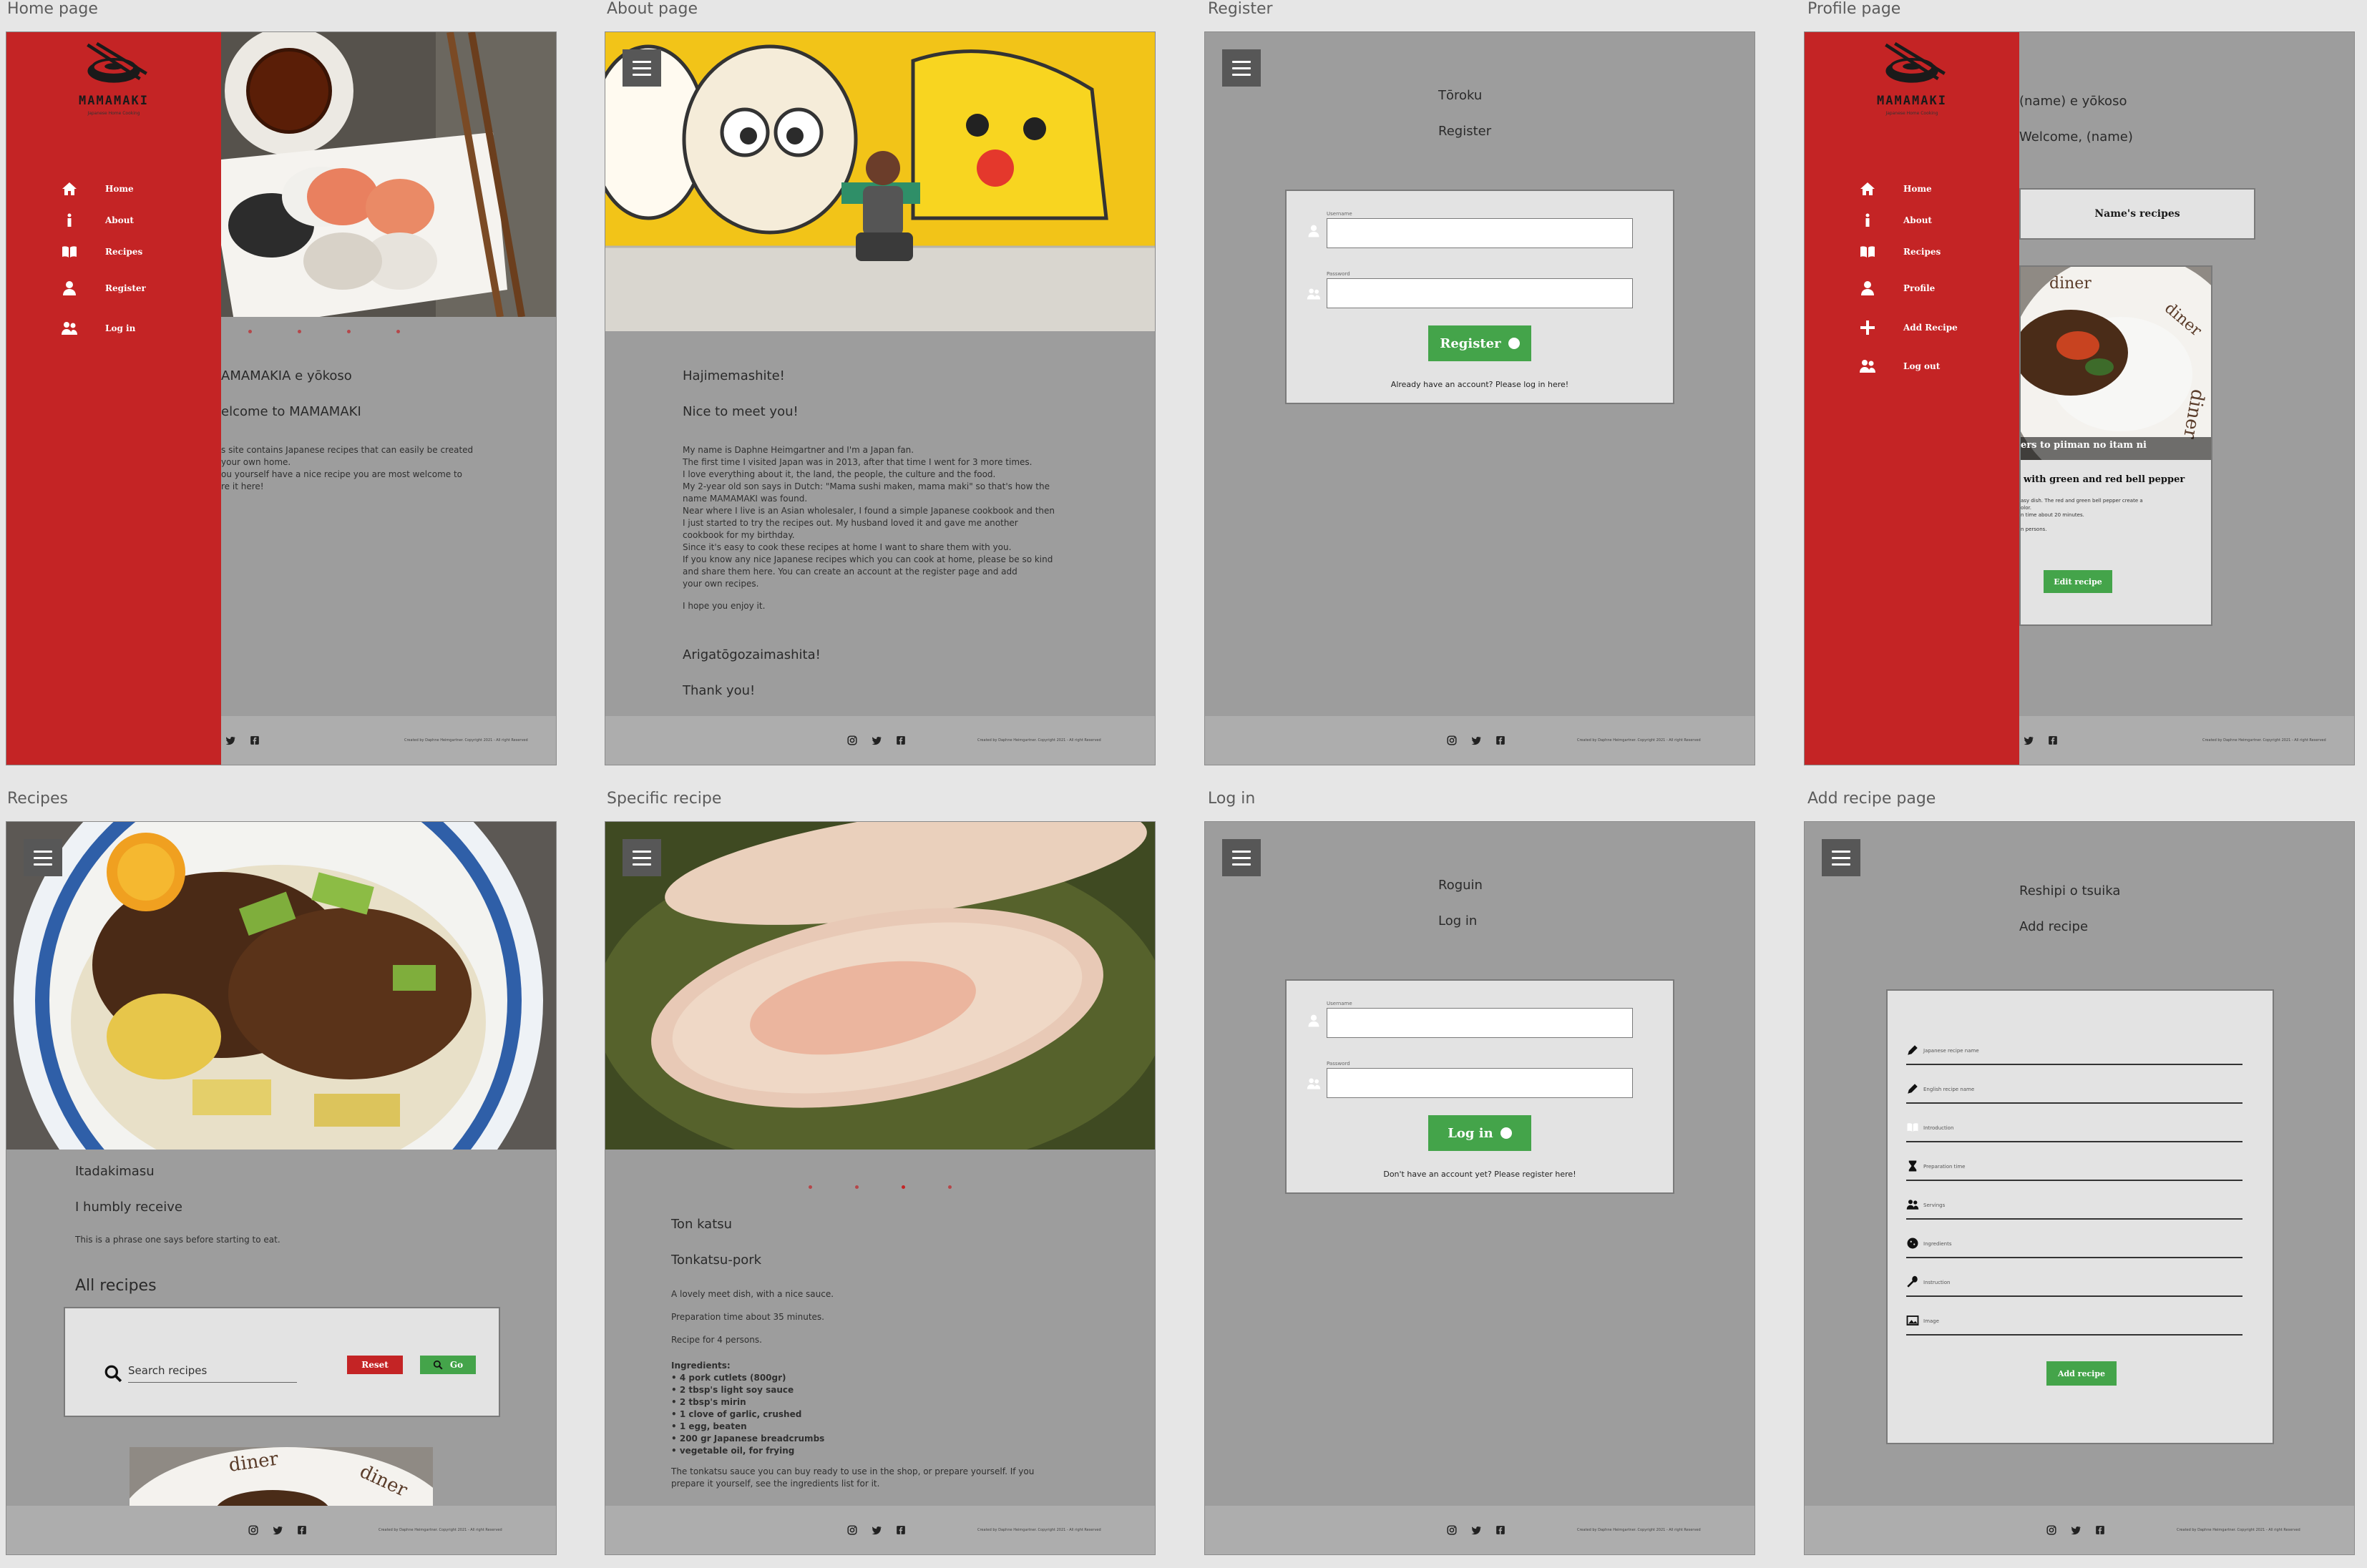 The image size is (2367, 1568). Describe the element at coordinates (448, 1365) in the screenshot. I see `go-button: Go` at that location.